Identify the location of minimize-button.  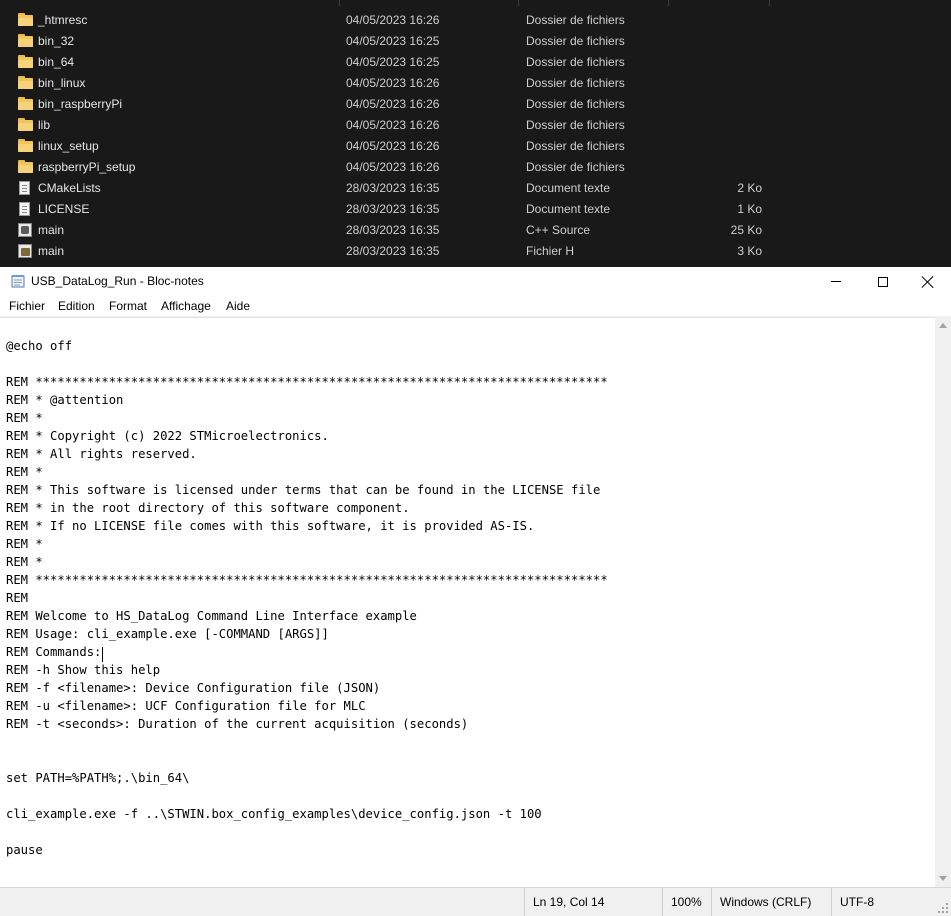
(836, 281).